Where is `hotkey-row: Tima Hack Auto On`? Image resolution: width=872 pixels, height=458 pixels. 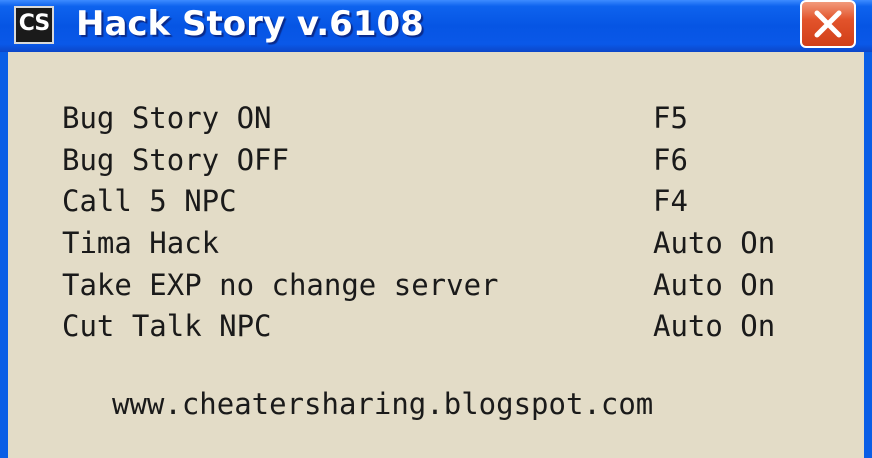
hotkey-row: Tima Hack Auto On is located at coordinates (452, 243).